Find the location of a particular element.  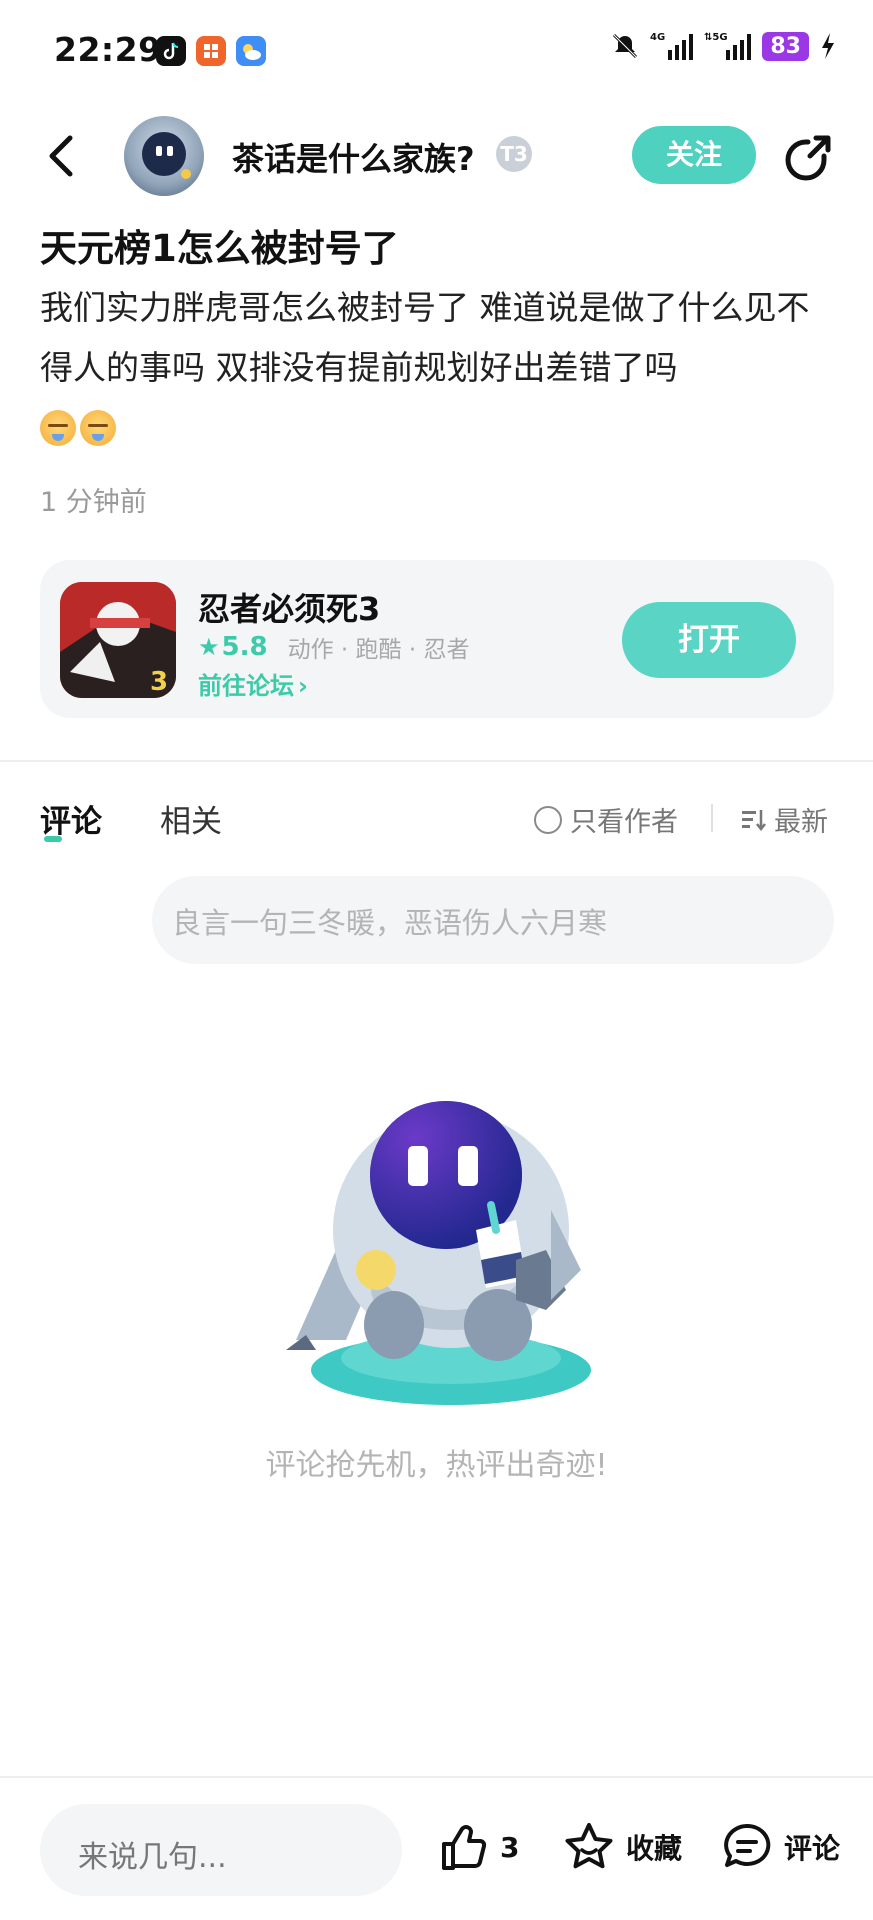

star-outline-icon is located at coordinates (589, 1846).